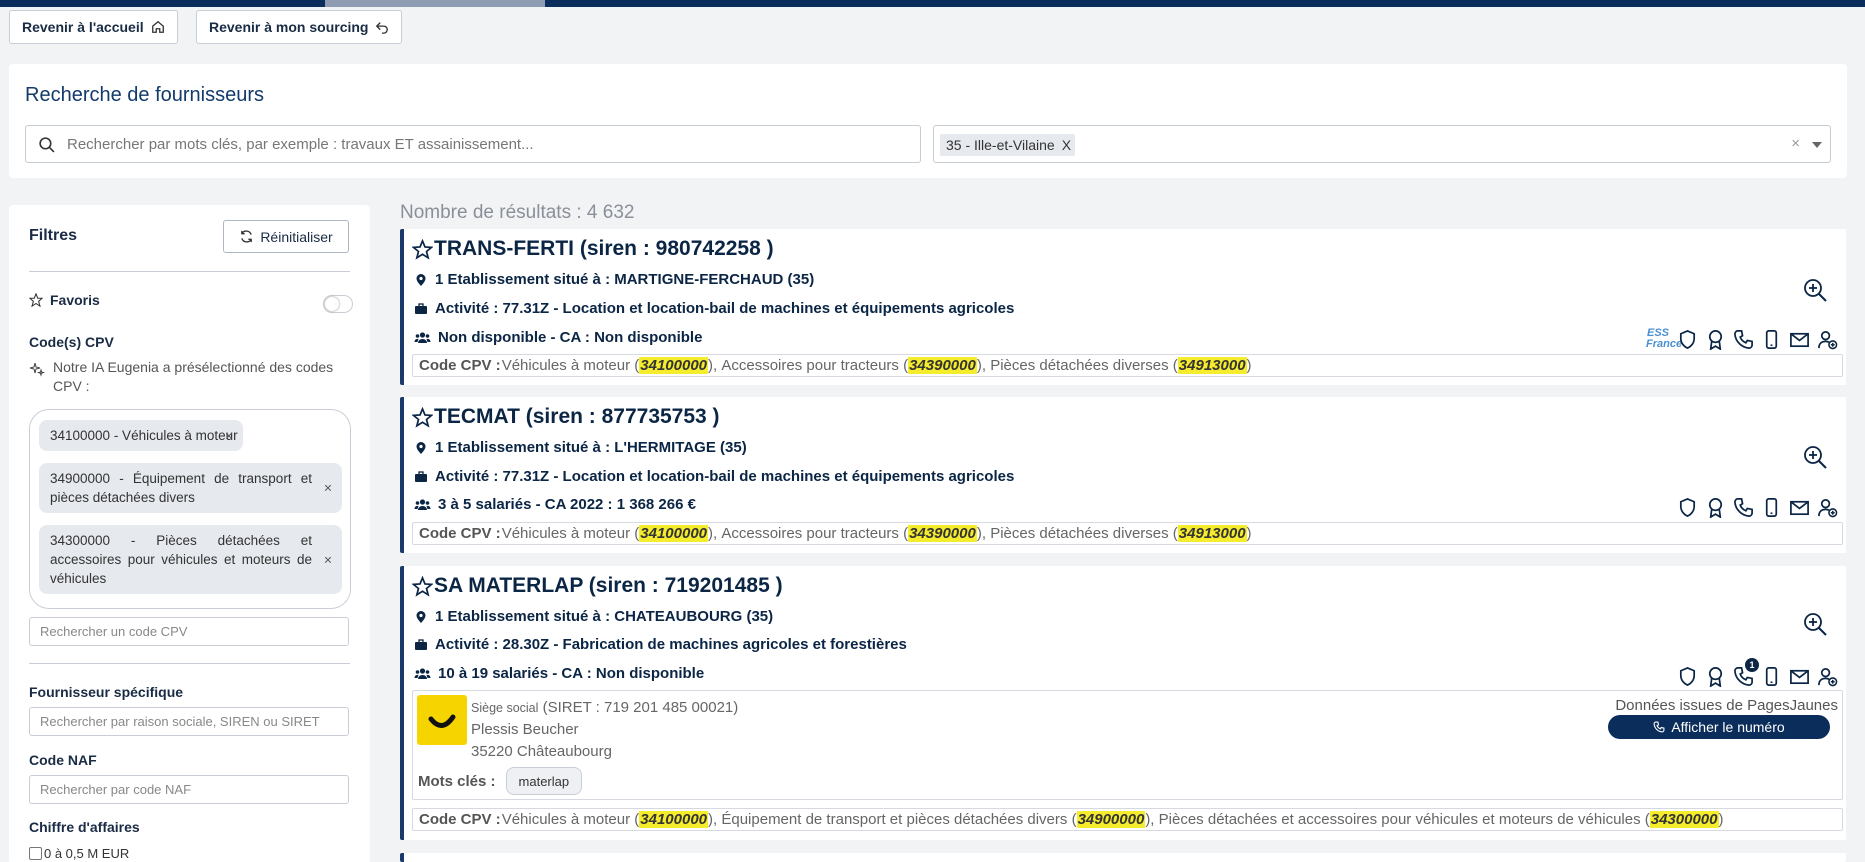  I want to click on naf-label: Code NAF, so click(63, 760).